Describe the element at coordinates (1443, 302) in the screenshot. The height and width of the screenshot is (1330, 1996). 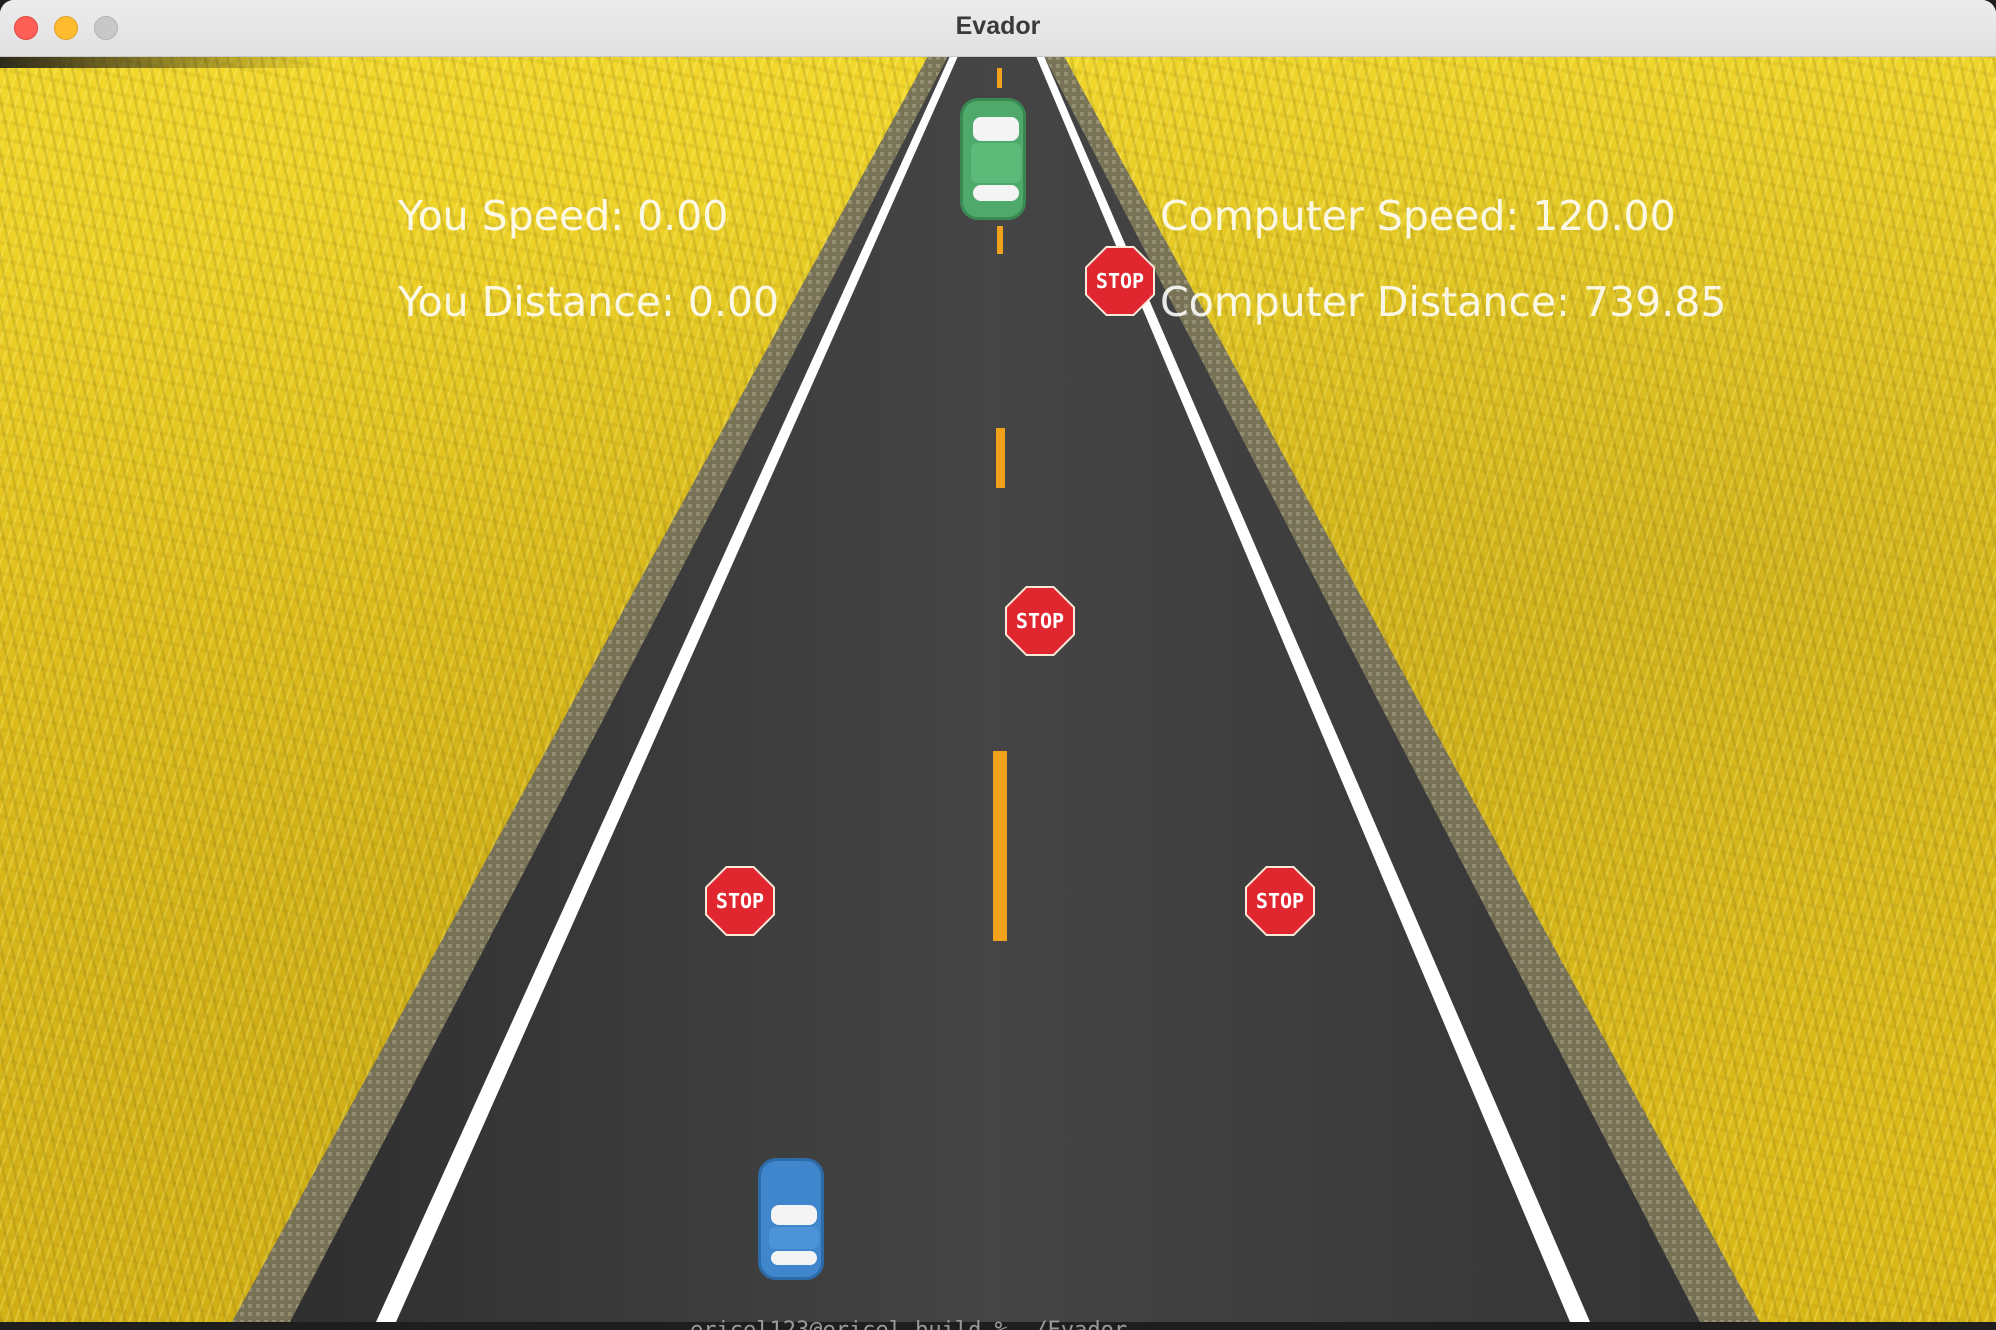
I see `computer-distance-readout: Computer Distance: 739.85` at that location.